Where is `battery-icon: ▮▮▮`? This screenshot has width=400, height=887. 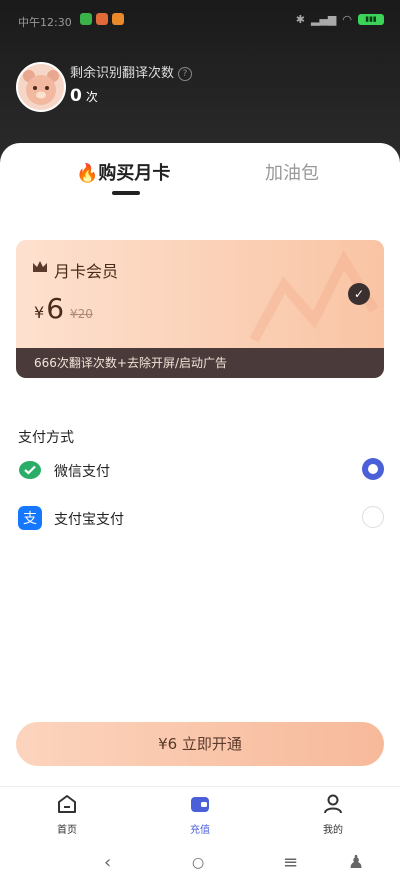
battery-icon: ▮▮▮ is located at coordinates (371, 19).